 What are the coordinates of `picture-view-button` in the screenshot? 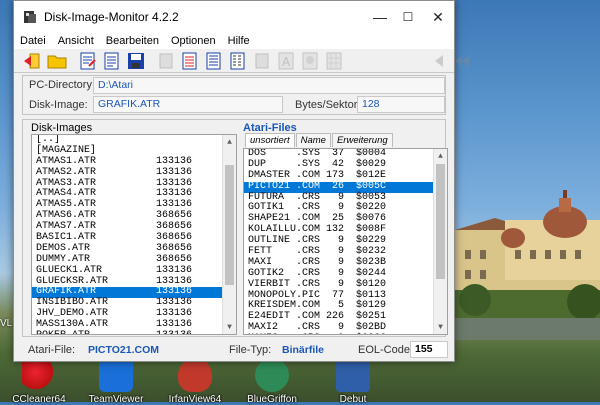 It's located at (310, 61).